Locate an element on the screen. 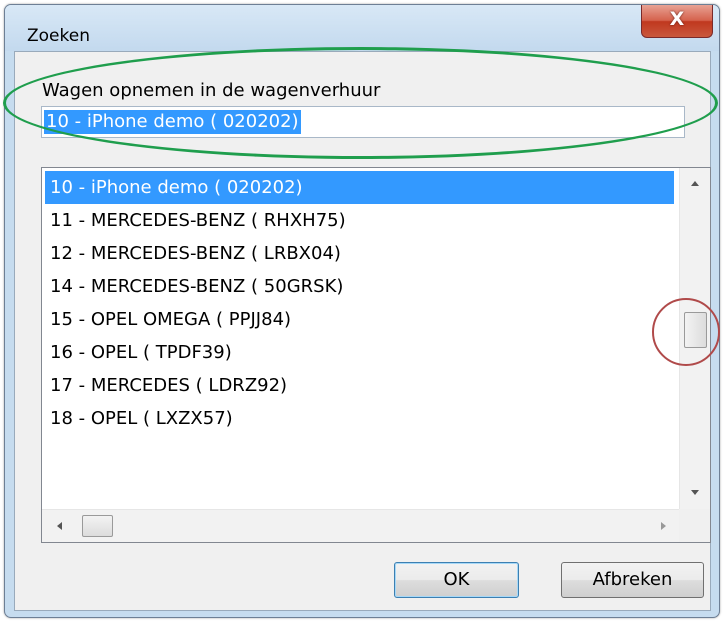  list-item: 10 - iPhone demo ( 020202) is located at coordinates (359, 187).